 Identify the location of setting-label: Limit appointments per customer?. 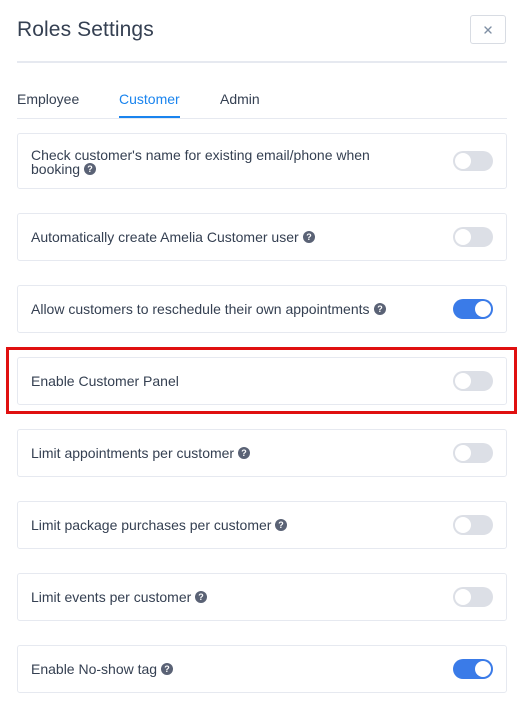
(141, 453).